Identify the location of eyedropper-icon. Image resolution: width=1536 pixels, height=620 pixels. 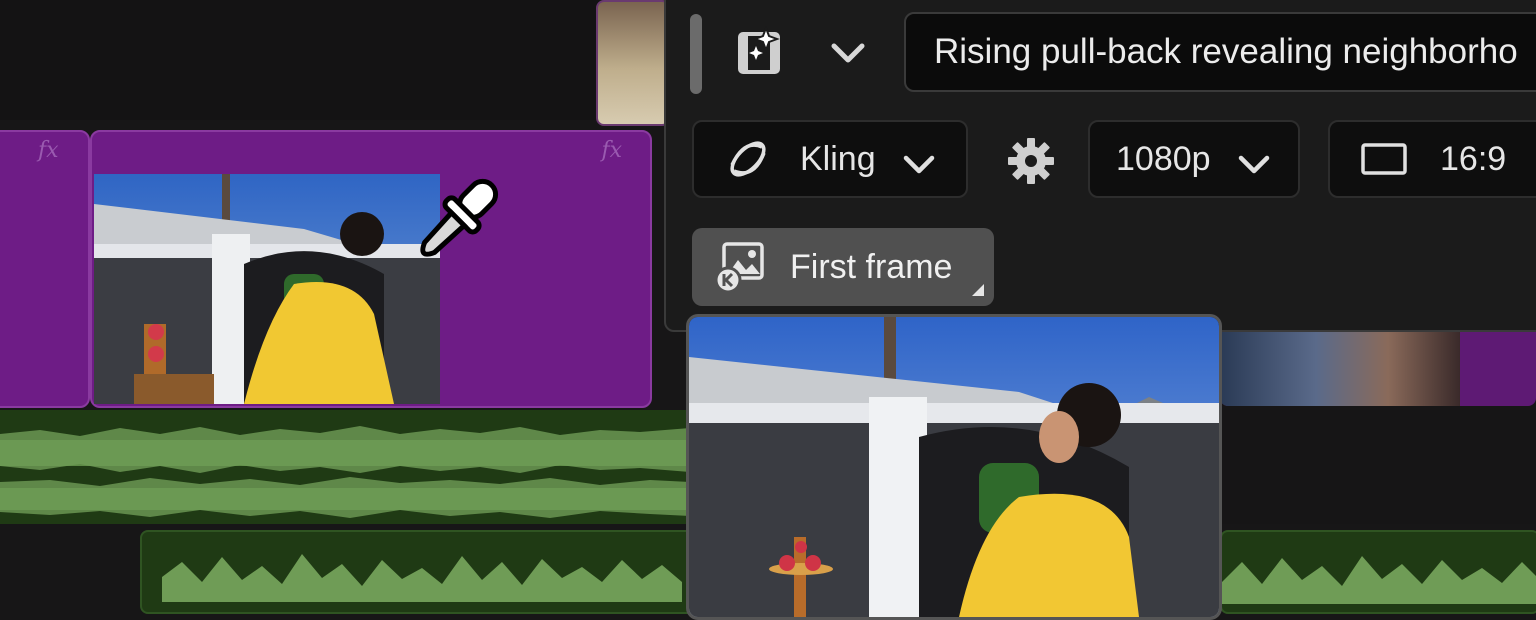
(455, 222).